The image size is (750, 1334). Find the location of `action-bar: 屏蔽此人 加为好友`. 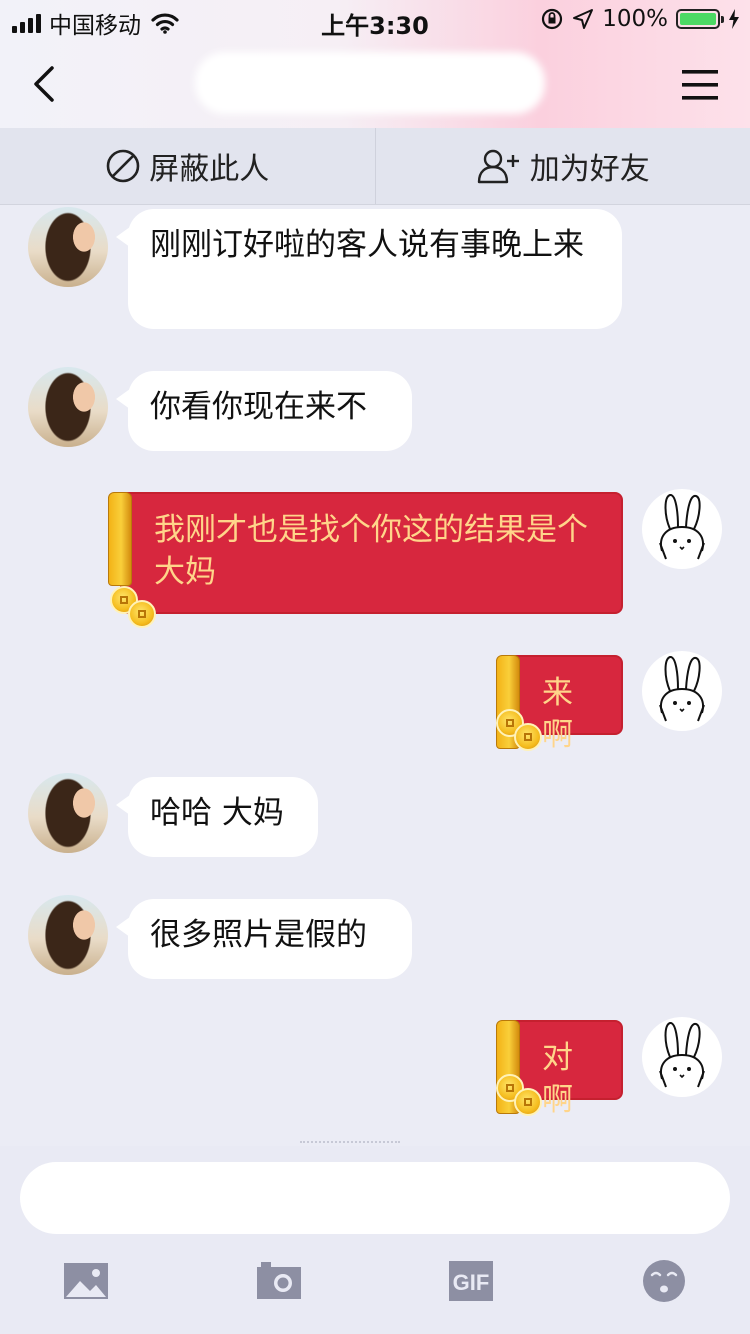

action-bar: 屏蔽此人 加为好友 is located at coordinates (375, 166).